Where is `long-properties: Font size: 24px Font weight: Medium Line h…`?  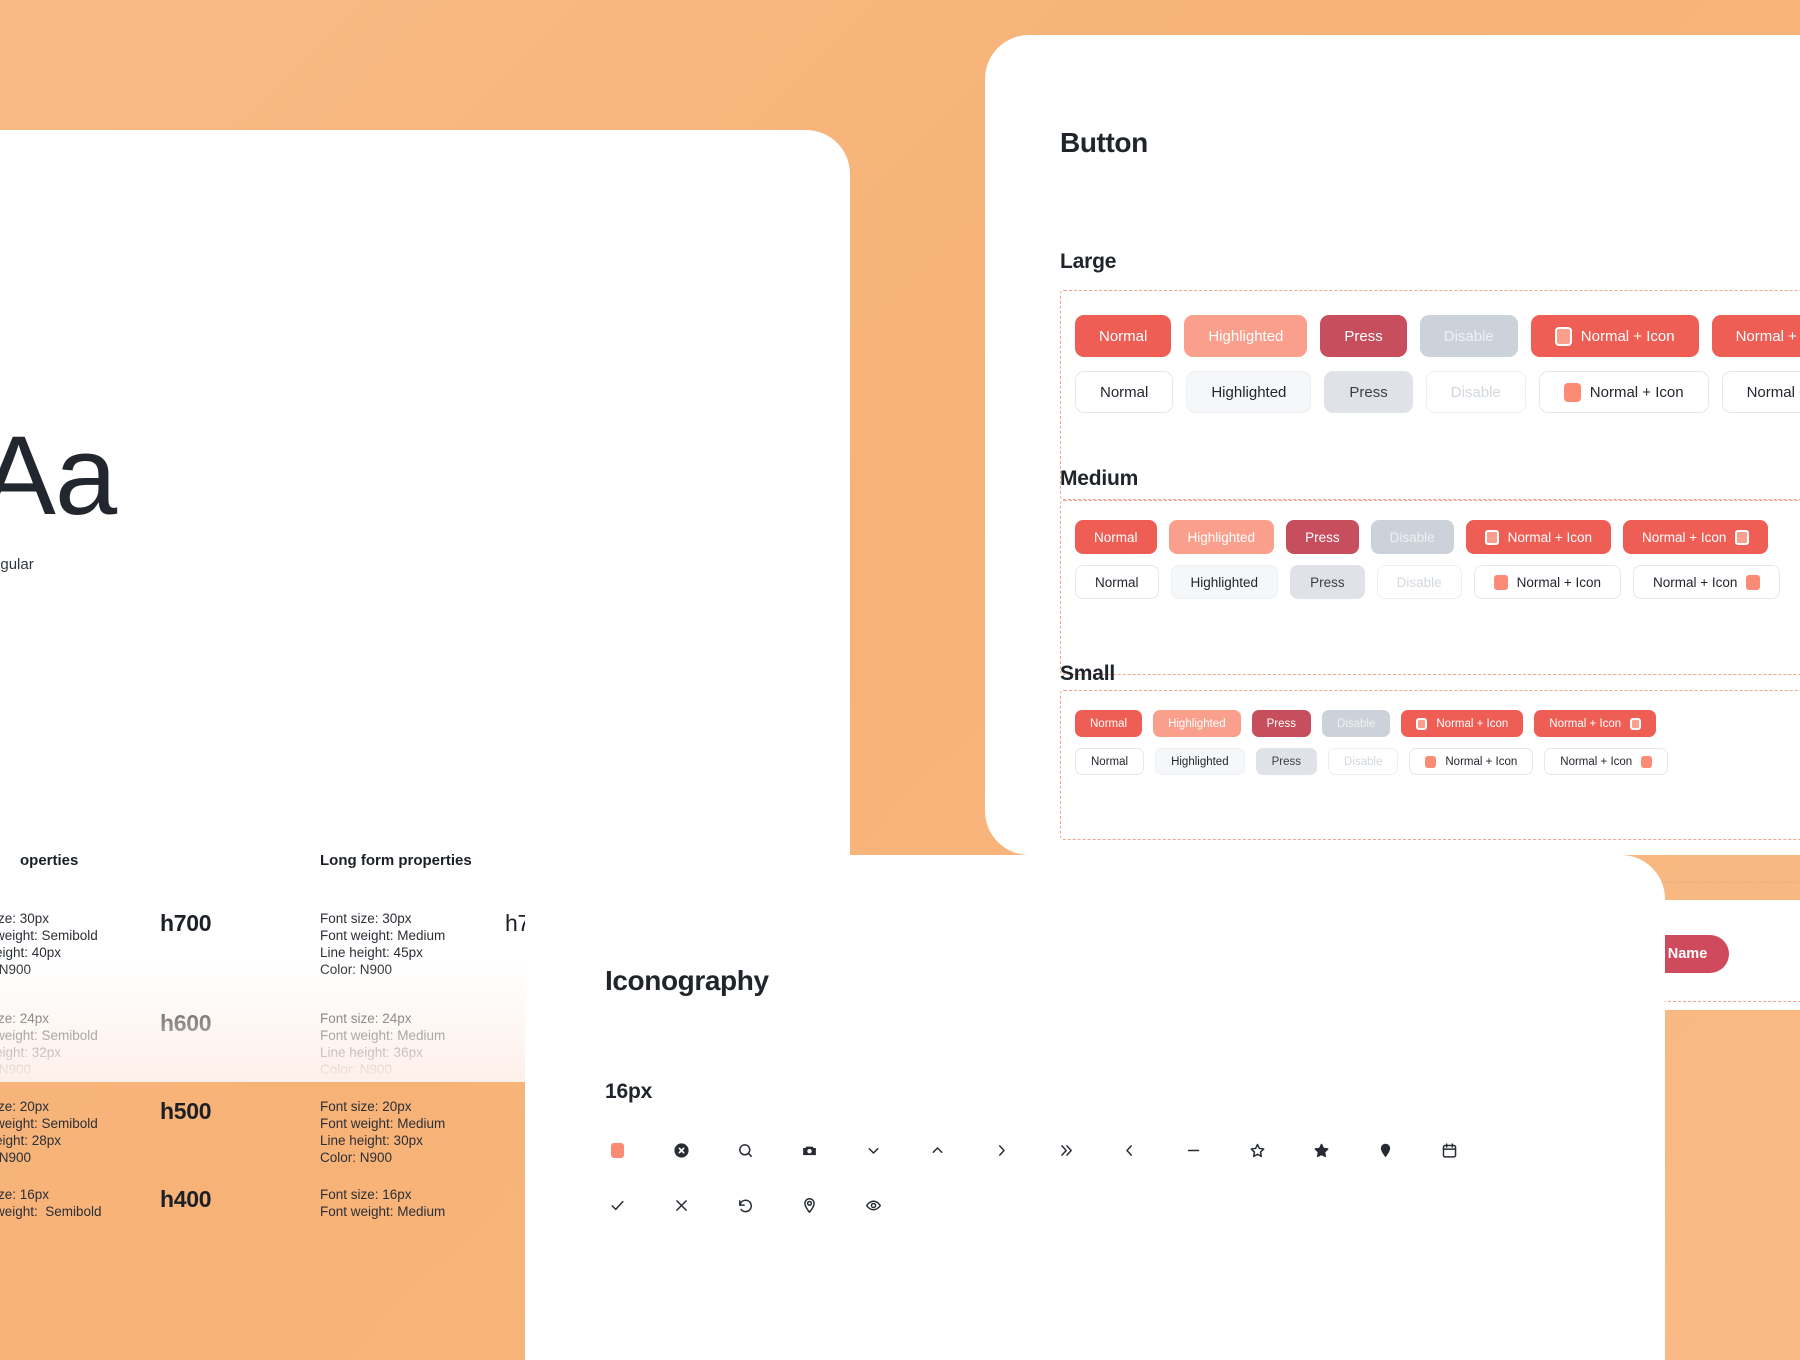 long-properties: Font size: 24px Font weight: Medium Line h… is located at coordinates (383, 1044).